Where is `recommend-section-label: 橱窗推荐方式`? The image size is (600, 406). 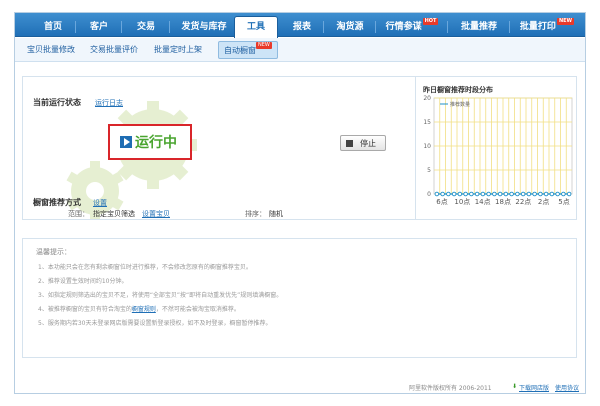
recommend-section-label: 橱窗推荐方式 is located at coordinates (57, 202).